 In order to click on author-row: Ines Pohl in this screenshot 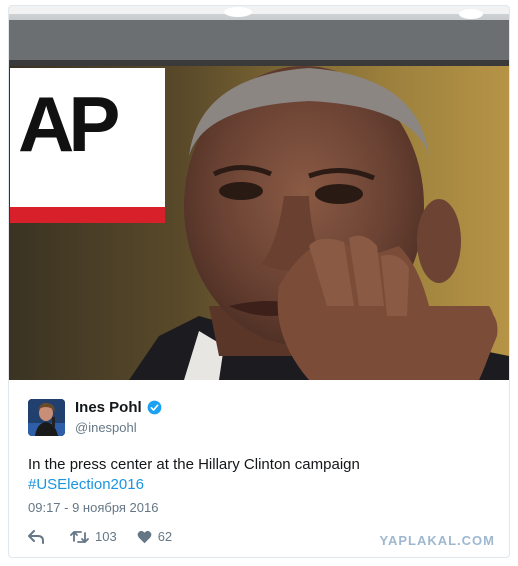, I will do `click(118, 407)`.